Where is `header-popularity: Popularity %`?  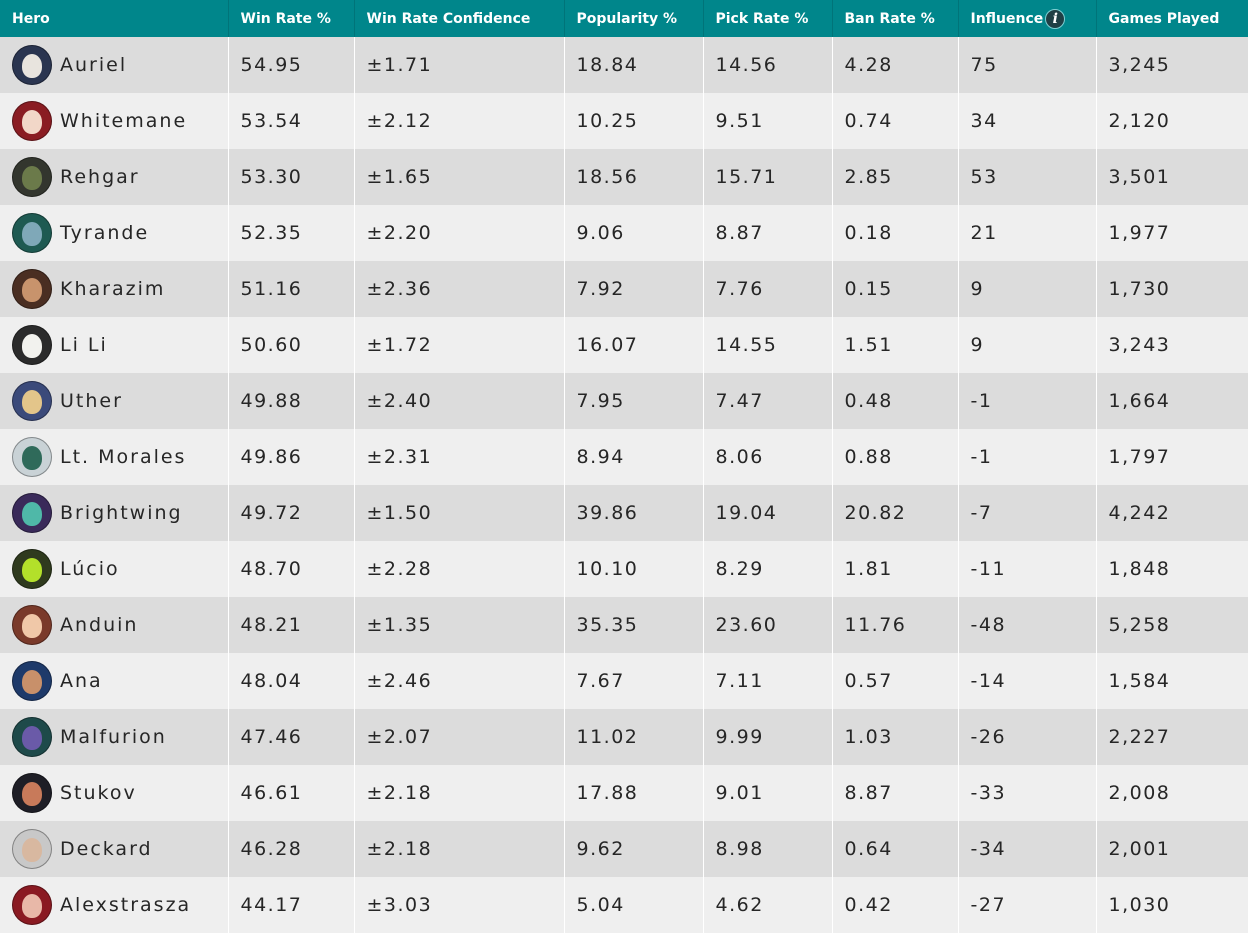 header-popularity: Popularity % is located at coordinates (634, 18).